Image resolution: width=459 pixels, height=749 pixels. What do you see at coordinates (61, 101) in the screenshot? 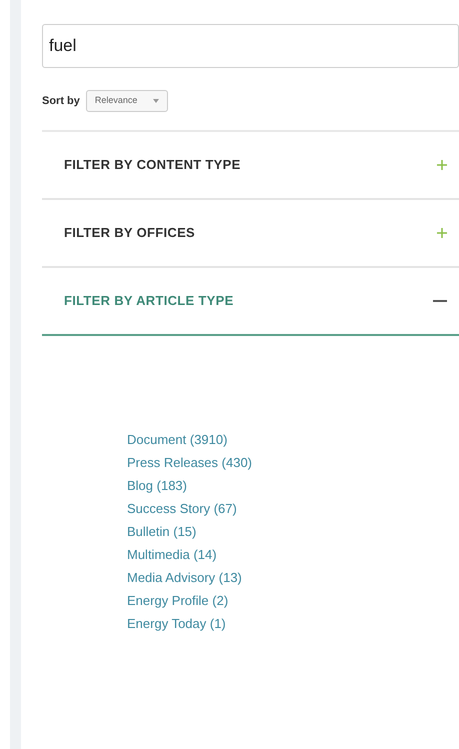
I see `sort-label: Sort by` at bounding box center [61, 101].